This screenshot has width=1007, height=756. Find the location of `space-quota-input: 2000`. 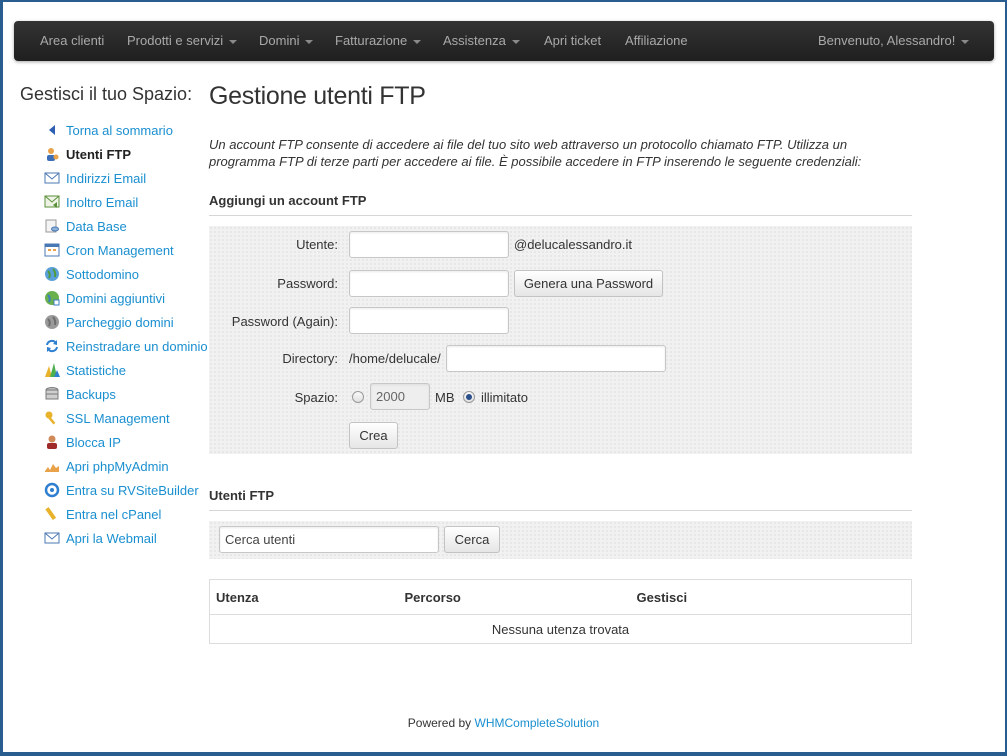

space-quota-input: 2000 is located at coordinates (400, 396).